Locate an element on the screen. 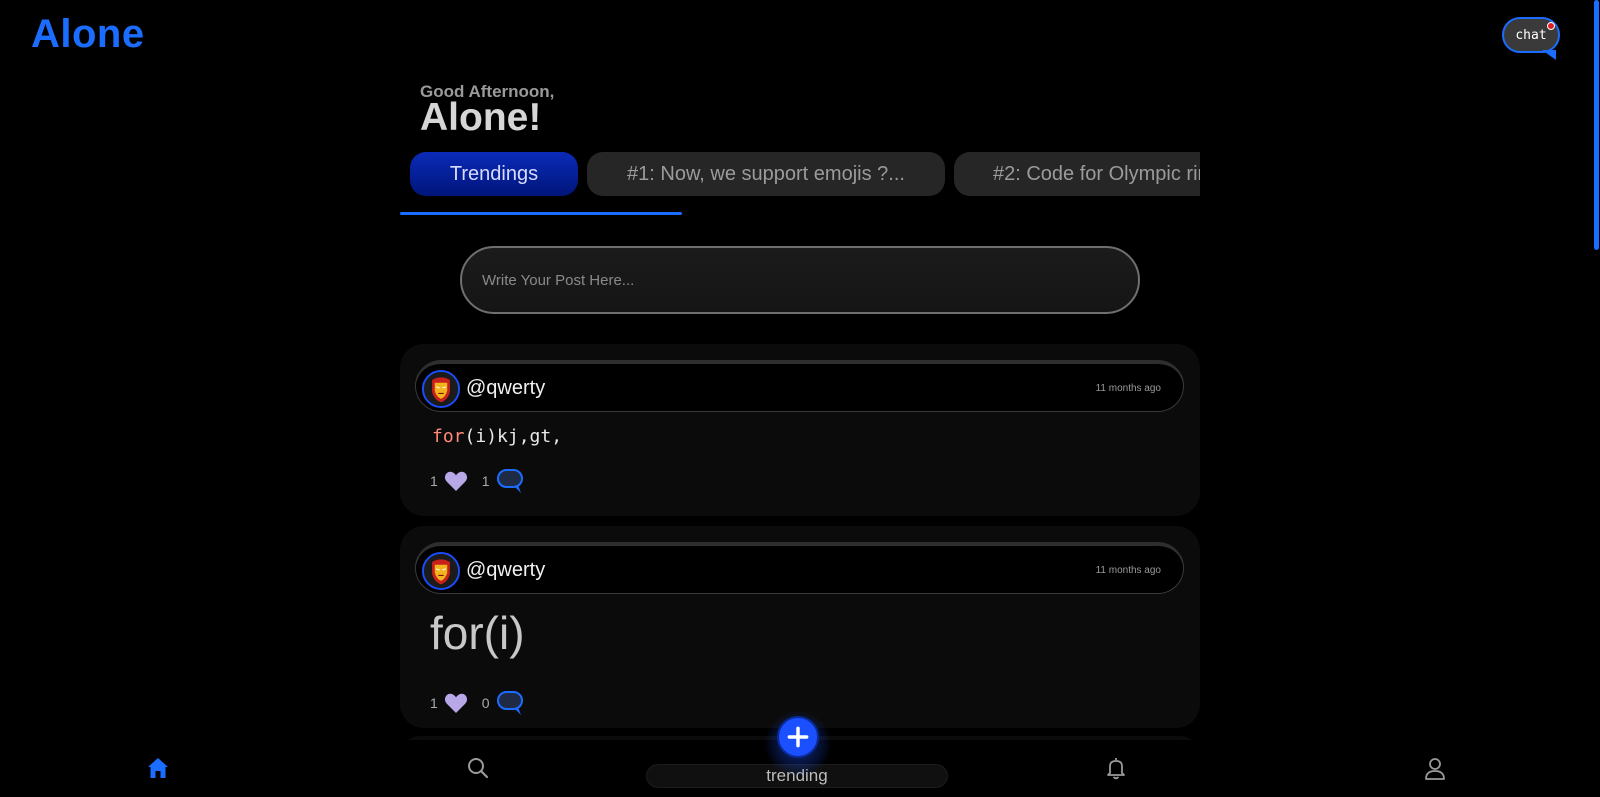  post-card: @qwerty 11 months ago for(i) 1 0 is located at coordinates (800, 627).